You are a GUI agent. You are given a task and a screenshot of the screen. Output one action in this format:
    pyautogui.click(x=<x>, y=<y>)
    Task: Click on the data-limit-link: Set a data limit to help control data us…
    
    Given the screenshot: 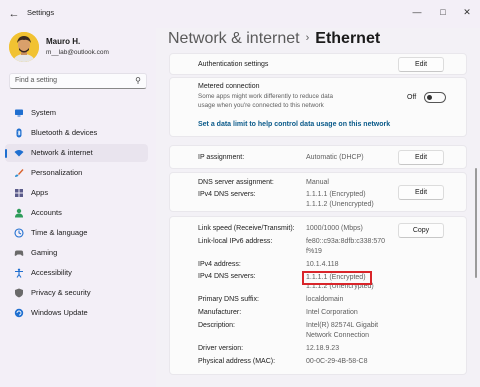 What is the action you would take?
    pyautogui.click(x=294, y=124)
    